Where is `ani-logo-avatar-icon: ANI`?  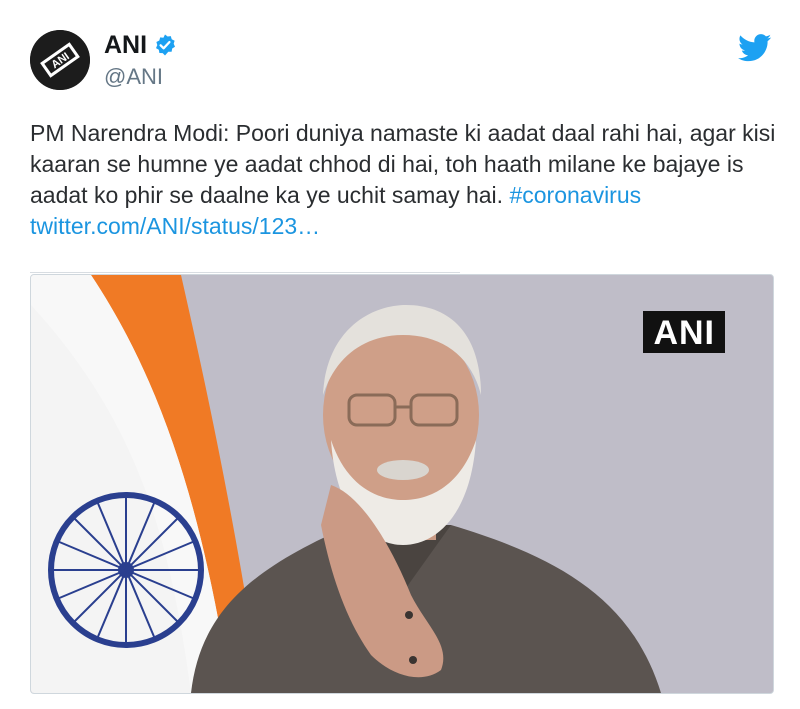
ani-logo-avatar-icon: ANI is located at coordinates (60, 60).